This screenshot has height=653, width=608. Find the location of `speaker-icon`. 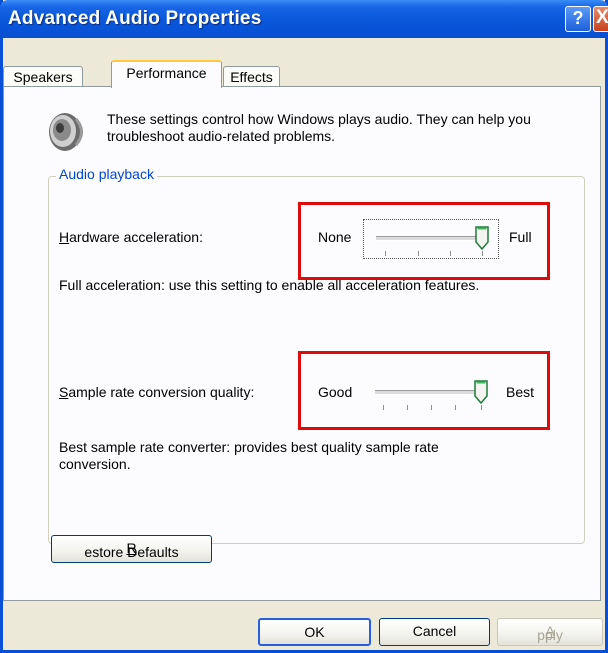

speaker-icon is located at coordinates (66, 132).